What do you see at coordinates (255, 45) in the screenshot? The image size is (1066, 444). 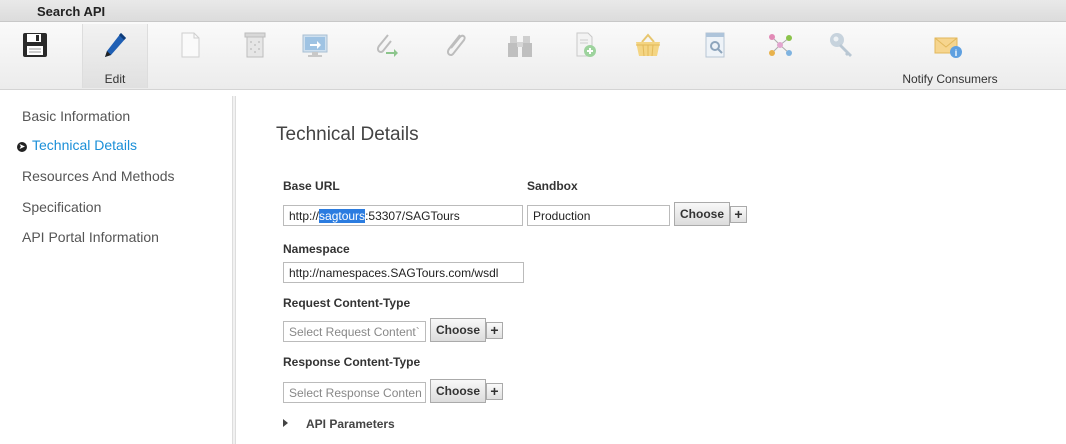 I see `trash-icon` at bounding box center [255, 45].